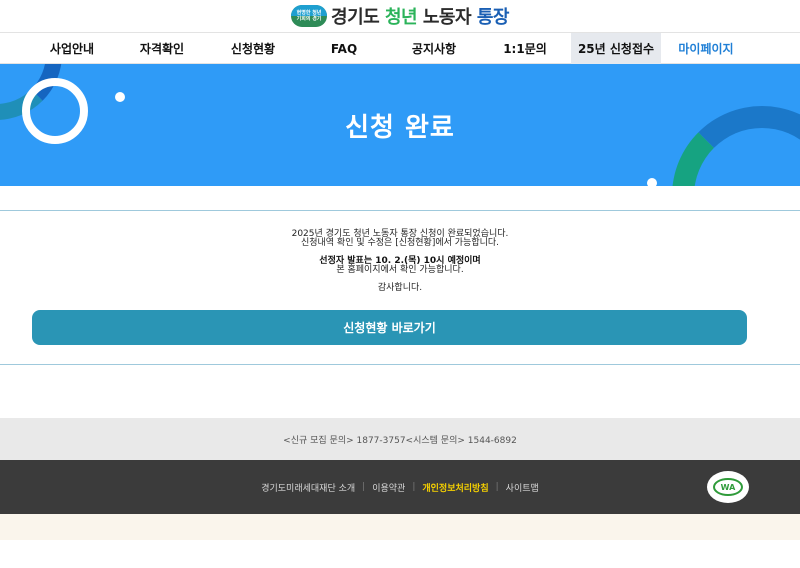 The image size is (800, 568). I want to click on logo-badge-icon: 현명한 청년 기회의 경기, so click(309, 16).